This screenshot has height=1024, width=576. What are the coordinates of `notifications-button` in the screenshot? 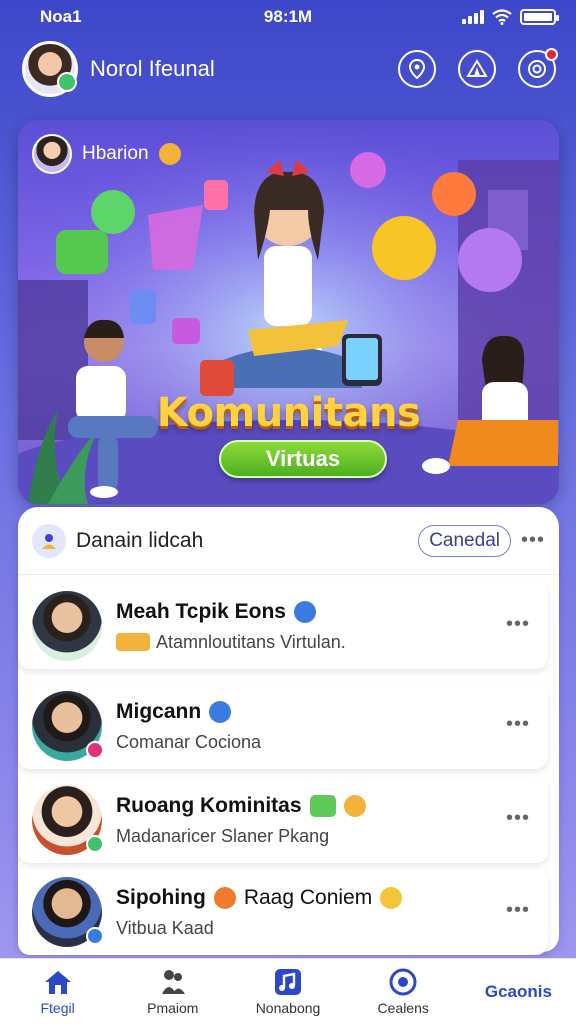 It's located at (538, 68).